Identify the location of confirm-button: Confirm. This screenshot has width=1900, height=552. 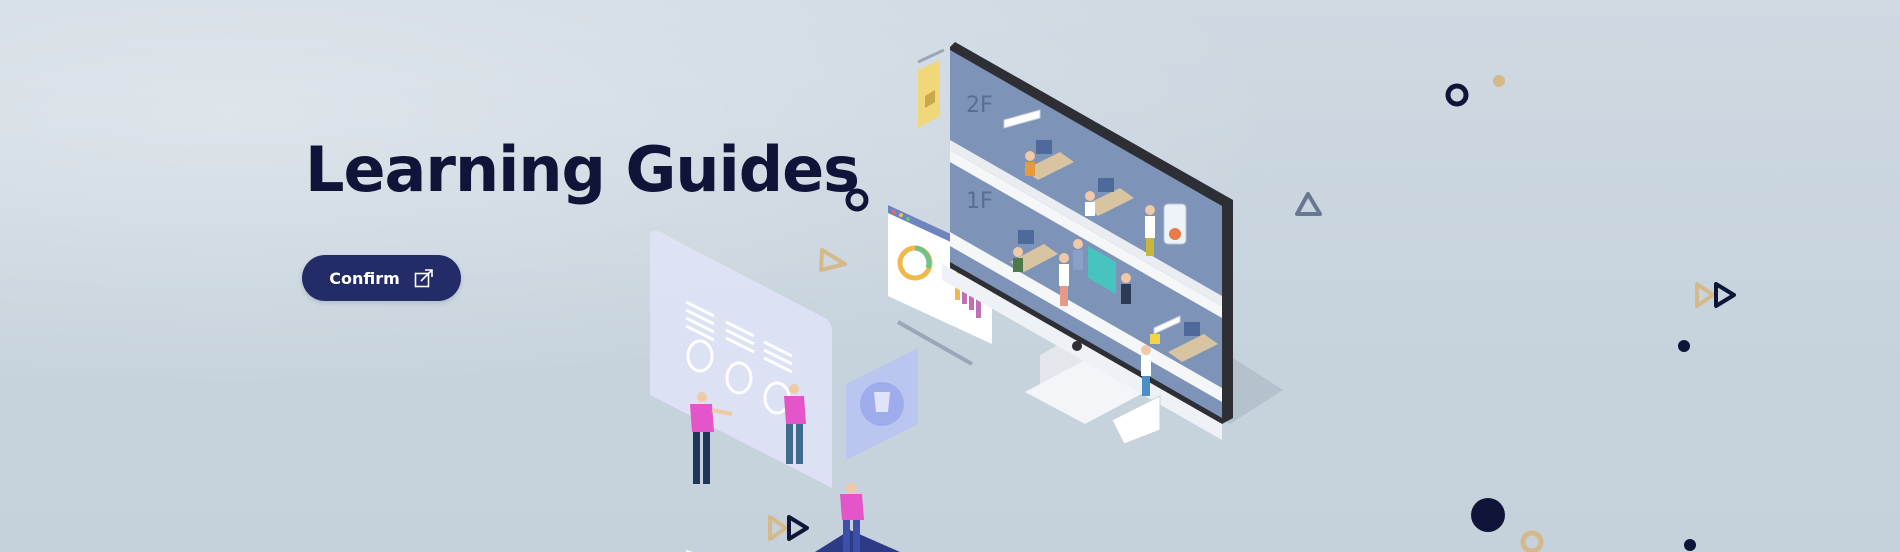
(381, 278).